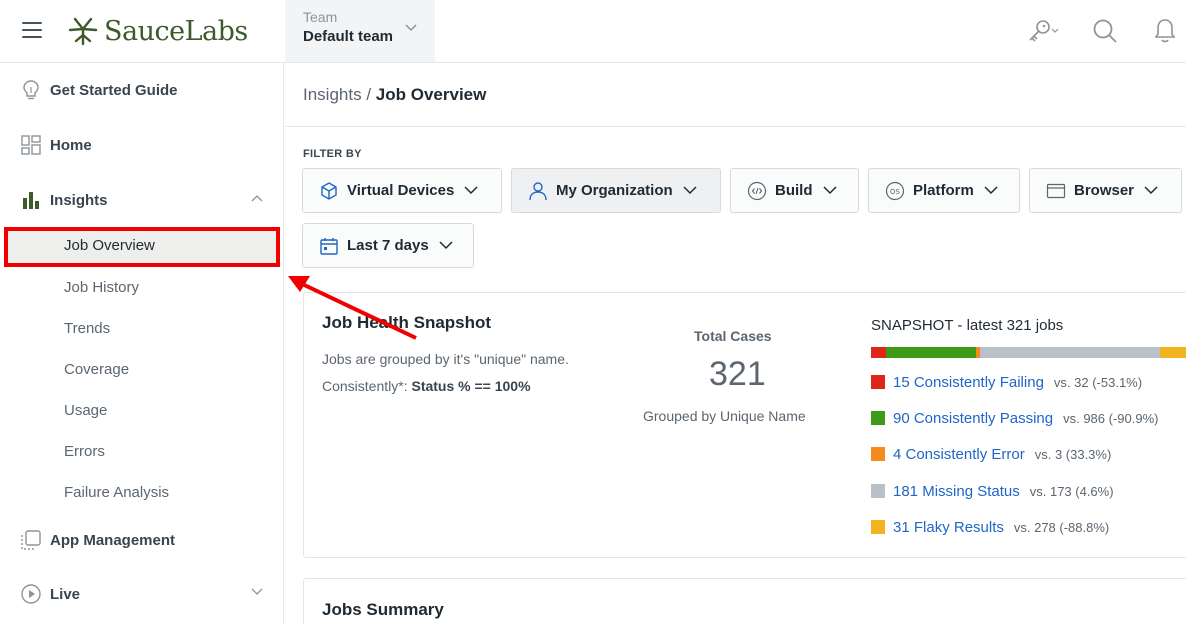  What do you see at coordinates (367, 386) in the screenshot?
I see `consistency-prefix: Consistently*:` at bounding box center [367, 386].